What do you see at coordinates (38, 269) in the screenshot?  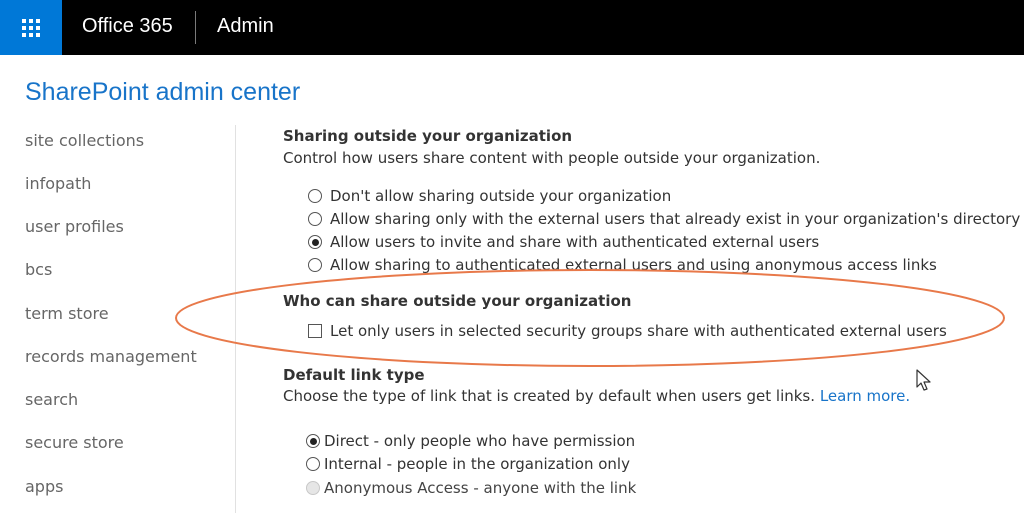 I see `sidebar-item-bcs: bcs` at bounding box center [38, 269].